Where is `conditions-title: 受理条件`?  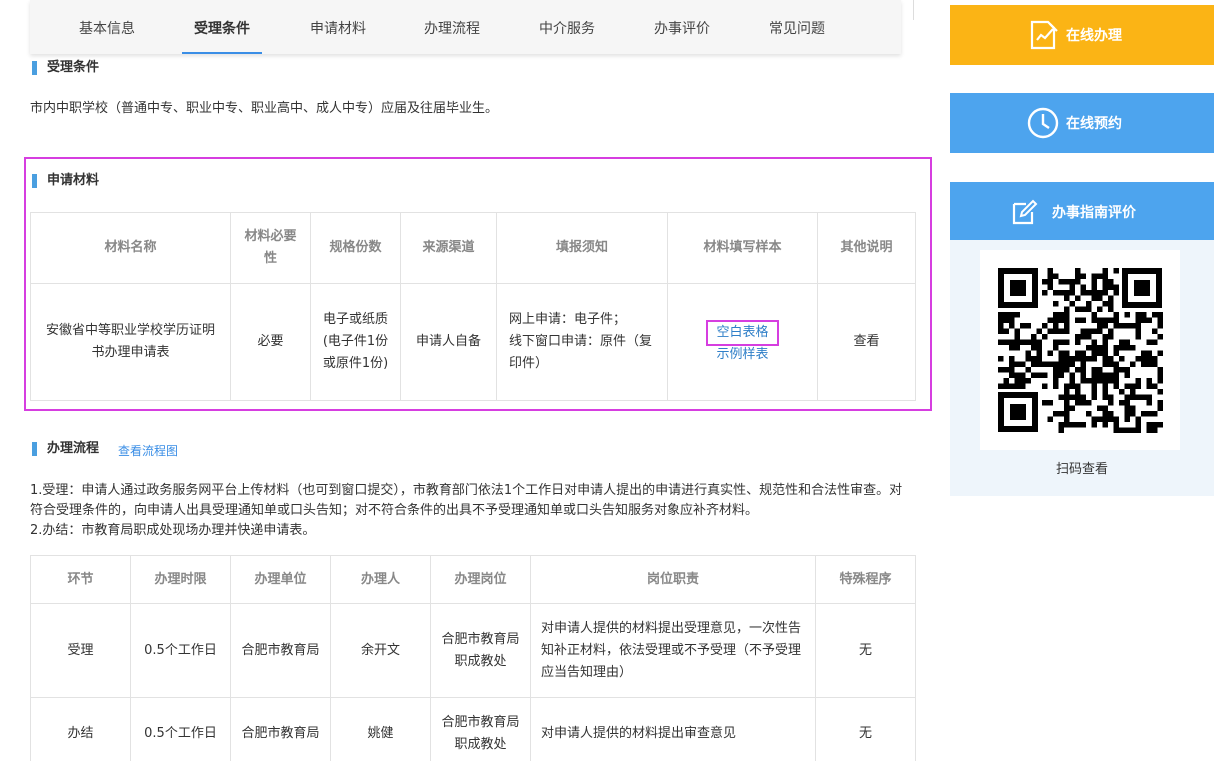 conditions-title: 受理条件 is located at coordinates (65, 68).